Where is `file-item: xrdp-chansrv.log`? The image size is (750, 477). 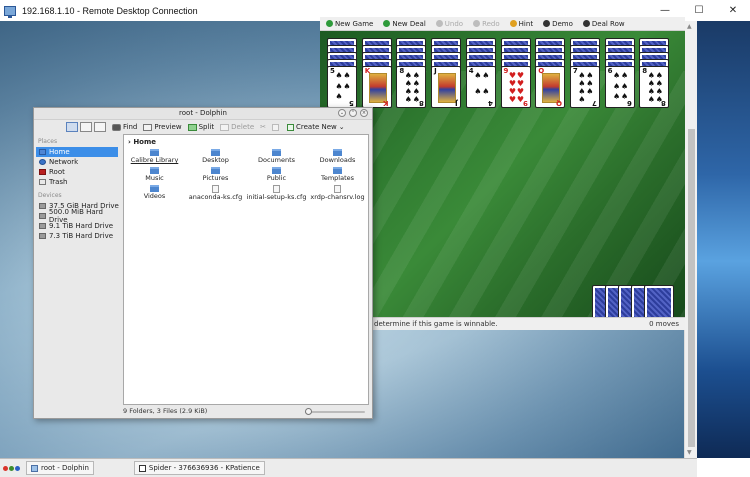
file-item: xrdp-chansrv.log is located at coordinates (337, 193).